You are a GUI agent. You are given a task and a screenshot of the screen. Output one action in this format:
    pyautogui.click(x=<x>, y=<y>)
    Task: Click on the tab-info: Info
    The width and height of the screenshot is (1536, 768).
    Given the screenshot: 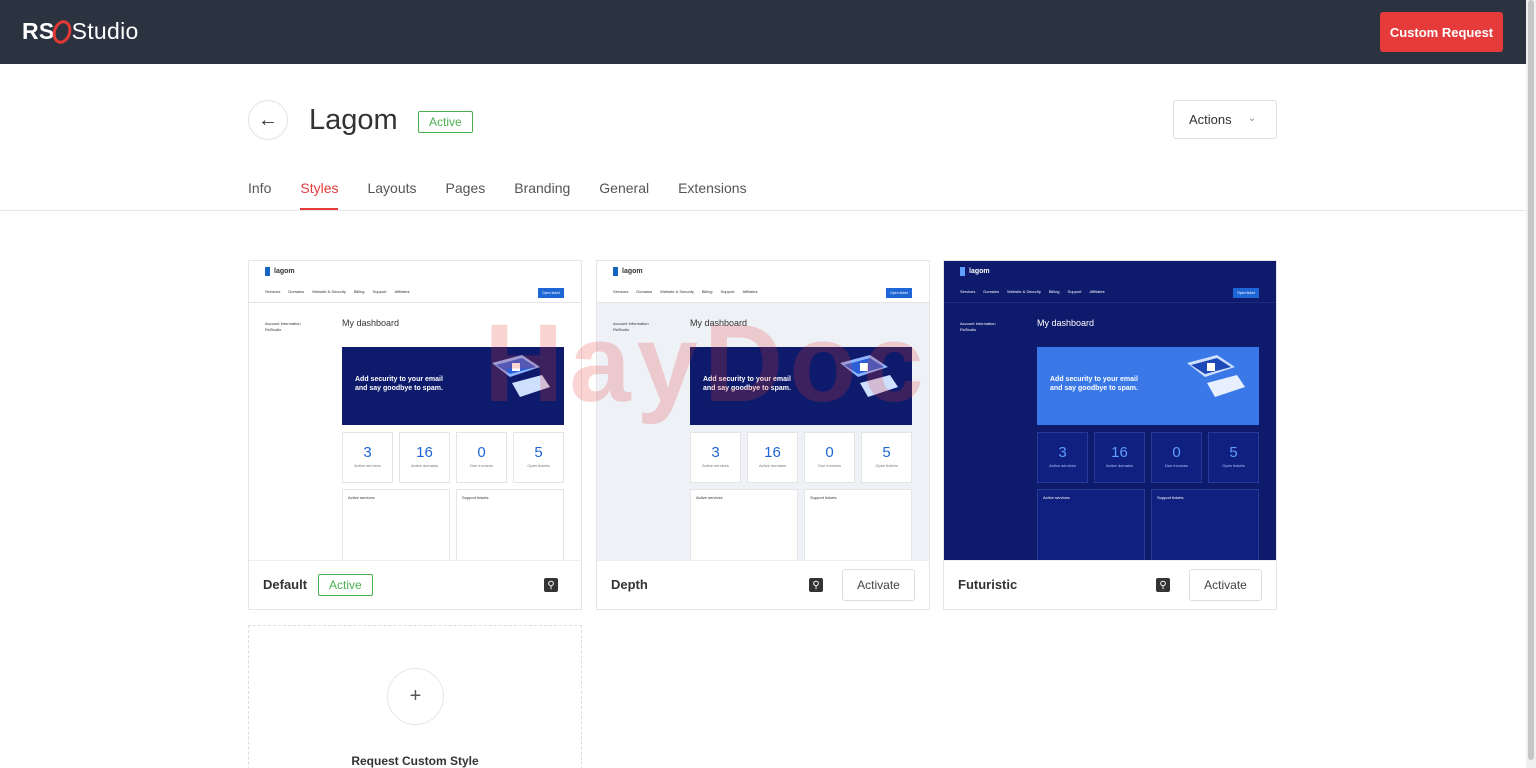 What is the action you would take?
    pyautogui.click(x=259, y=195)
    